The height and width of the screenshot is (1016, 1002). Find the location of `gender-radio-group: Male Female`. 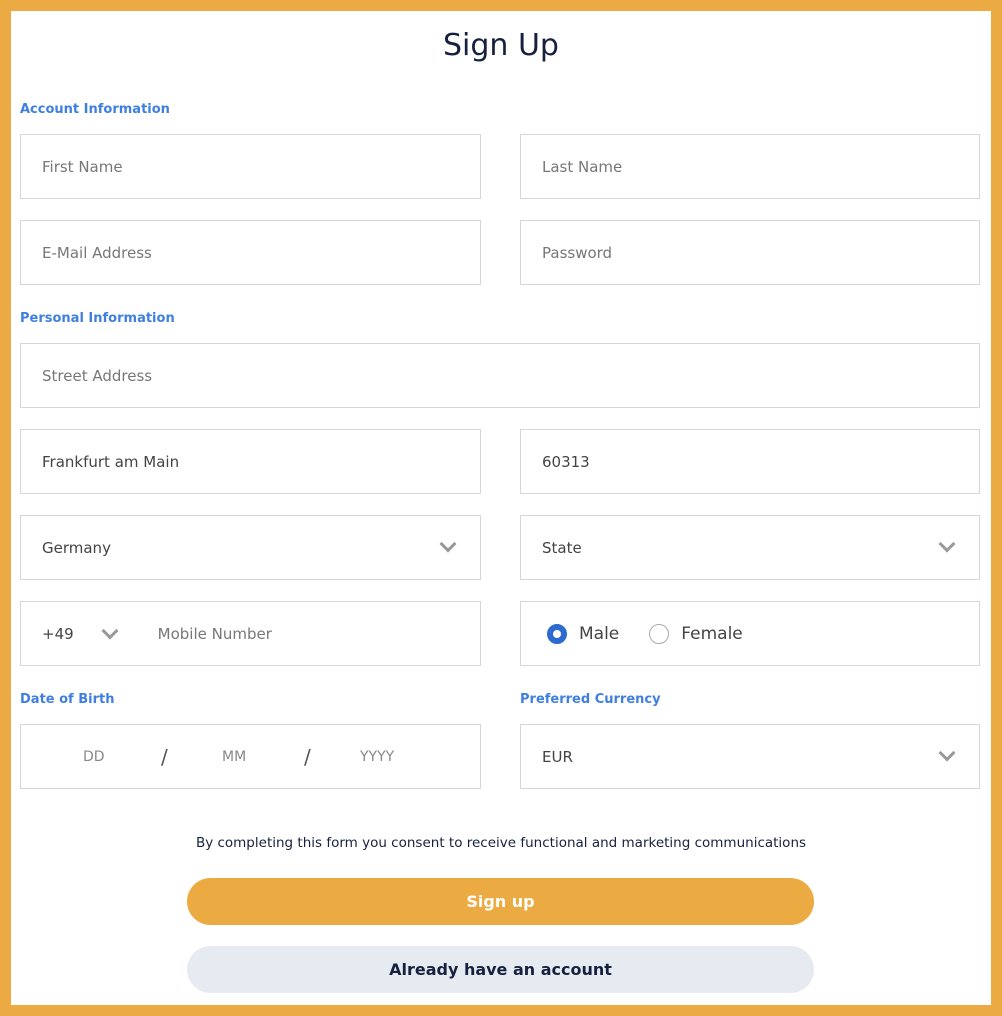

gender-radio-group: Male Female is located at coordinates (750, 633).